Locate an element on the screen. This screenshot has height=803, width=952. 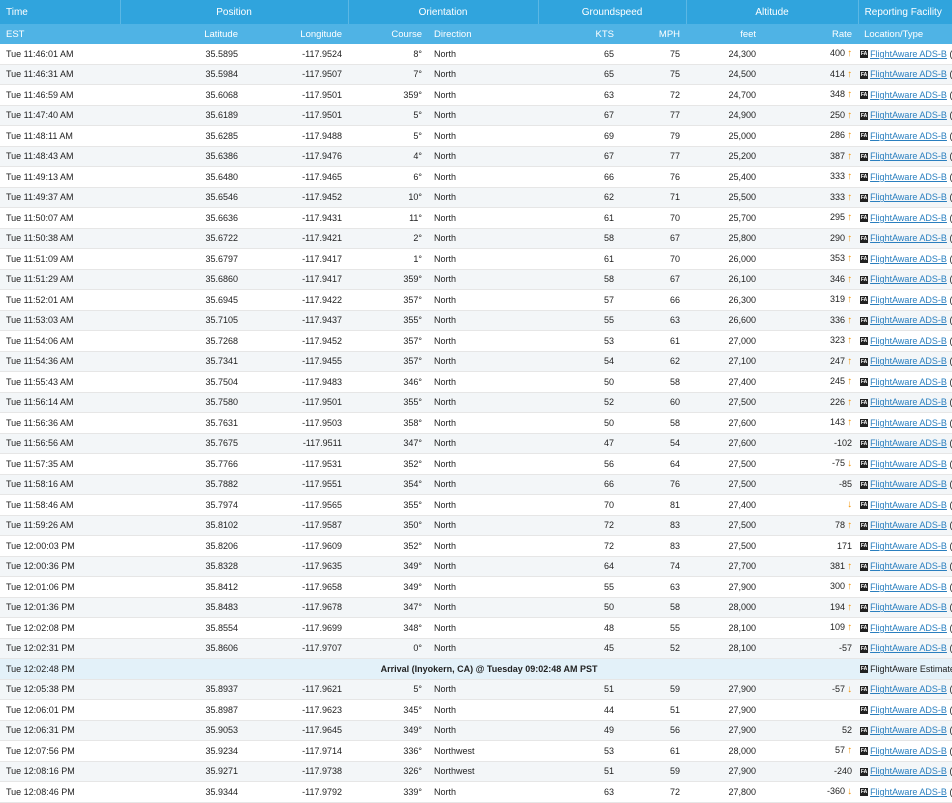
cell-course: 5° is located at coordinates (418, 689).